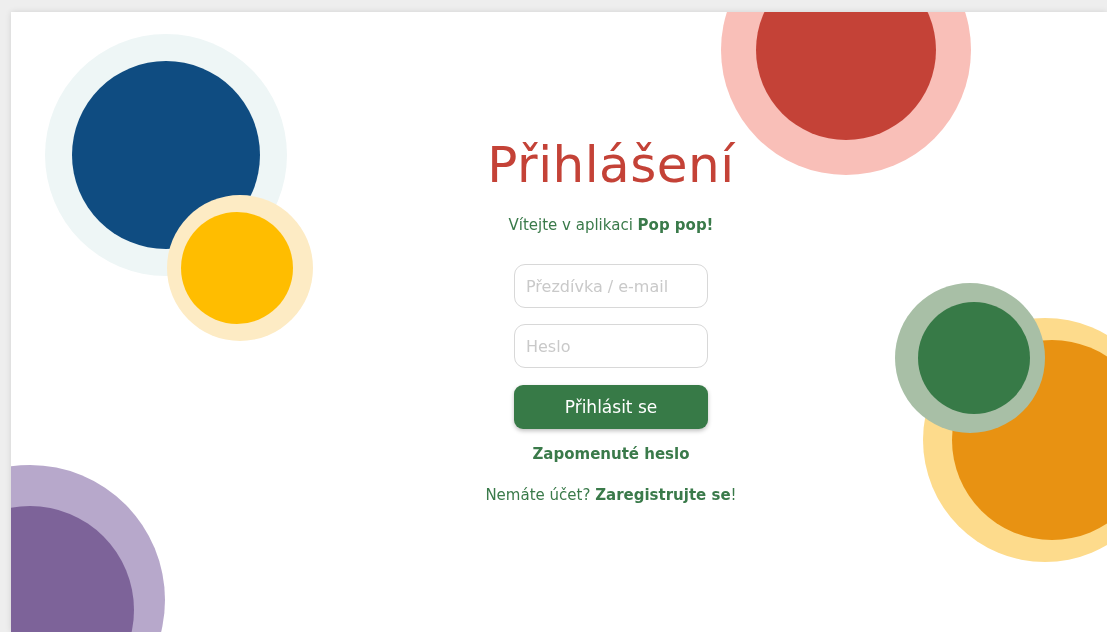 The width and height of the screenshot is (1107, 632). Describe the element at coordinates (611, 454) in the screenshot. I see `forgot-password-link: Zapomenuté heslo` at that location.